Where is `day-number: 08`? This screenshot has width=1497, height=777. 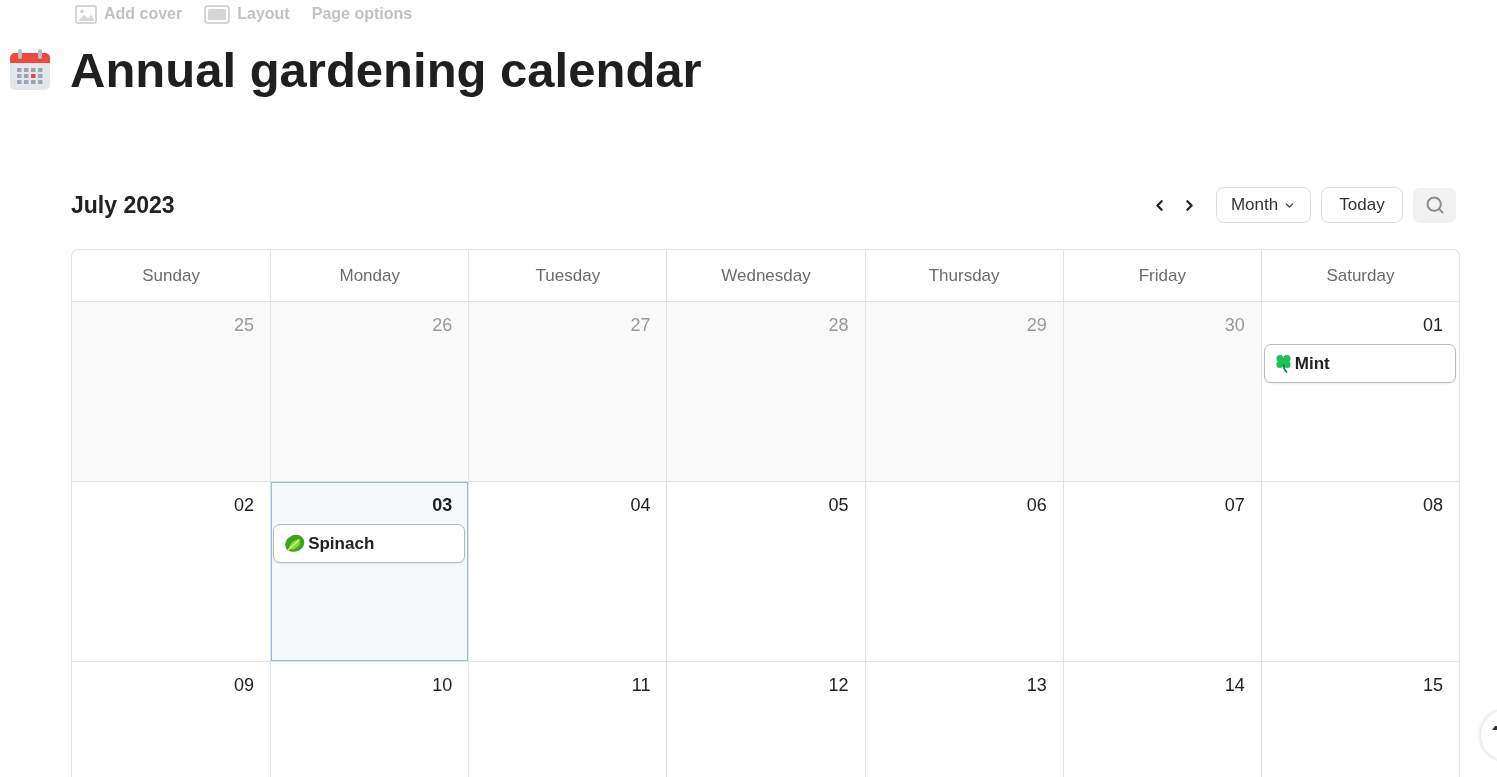
day-number: 08 is located at coordinates (1432, 505).